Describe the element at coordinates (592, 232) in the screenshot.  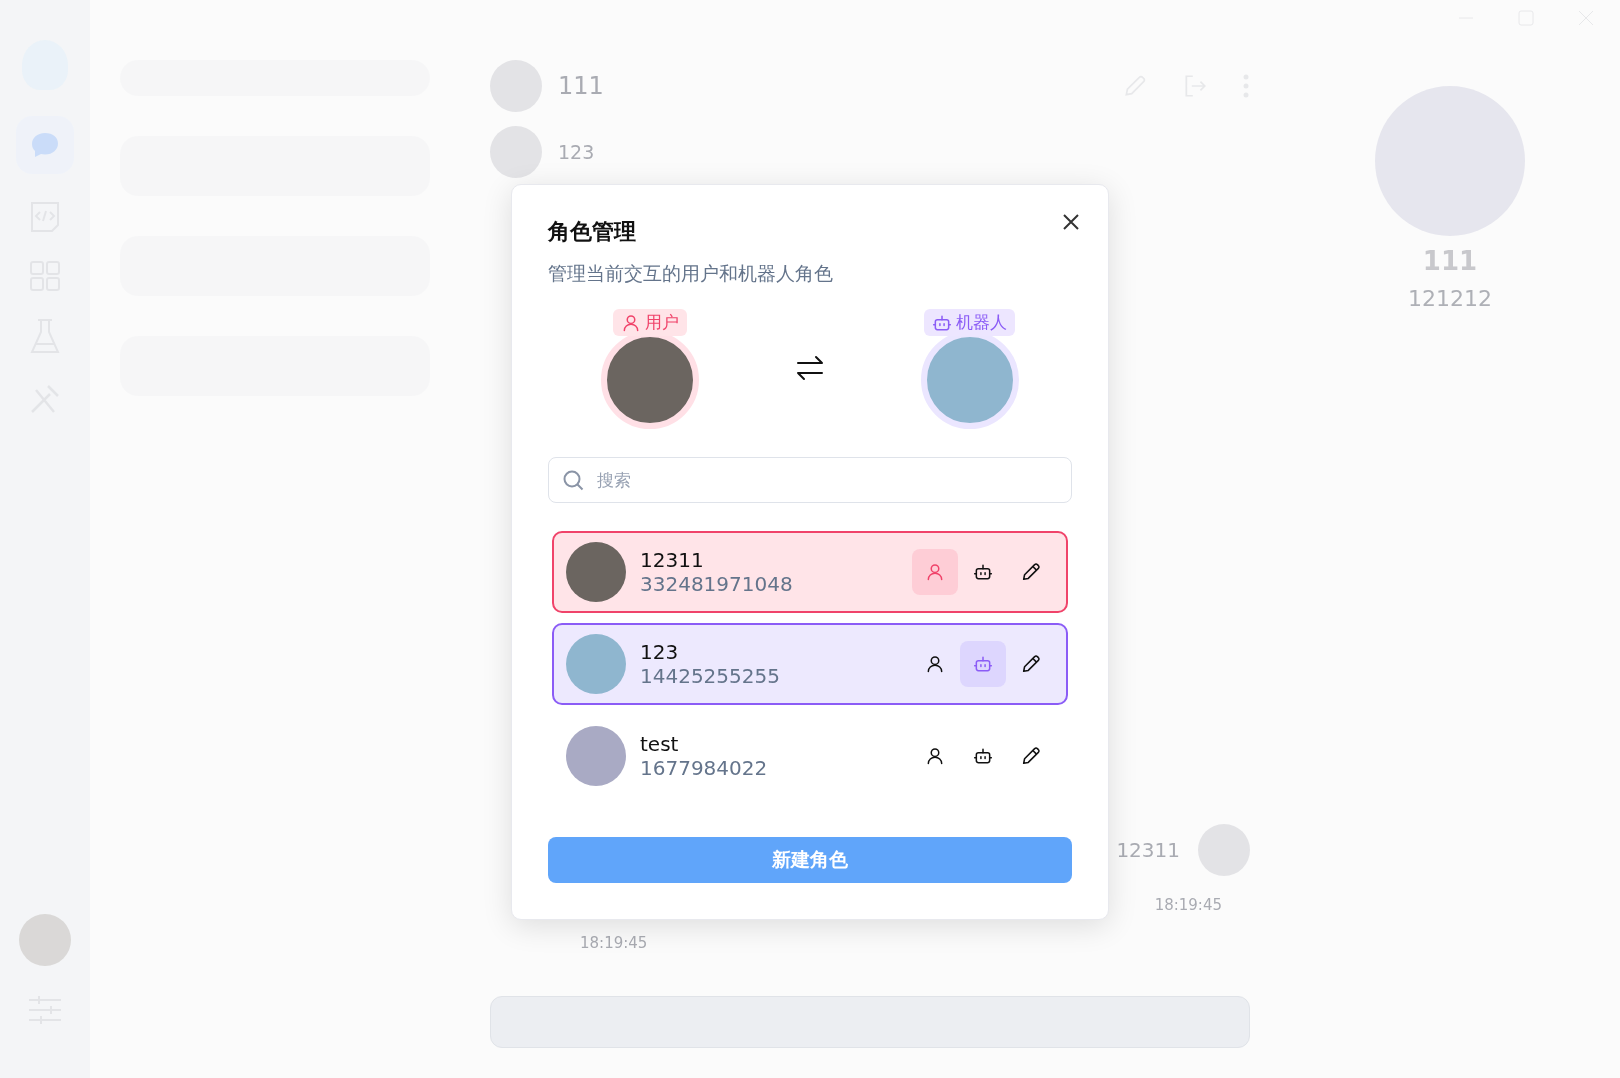
I see `dialog-title: 角色管理` at that location.